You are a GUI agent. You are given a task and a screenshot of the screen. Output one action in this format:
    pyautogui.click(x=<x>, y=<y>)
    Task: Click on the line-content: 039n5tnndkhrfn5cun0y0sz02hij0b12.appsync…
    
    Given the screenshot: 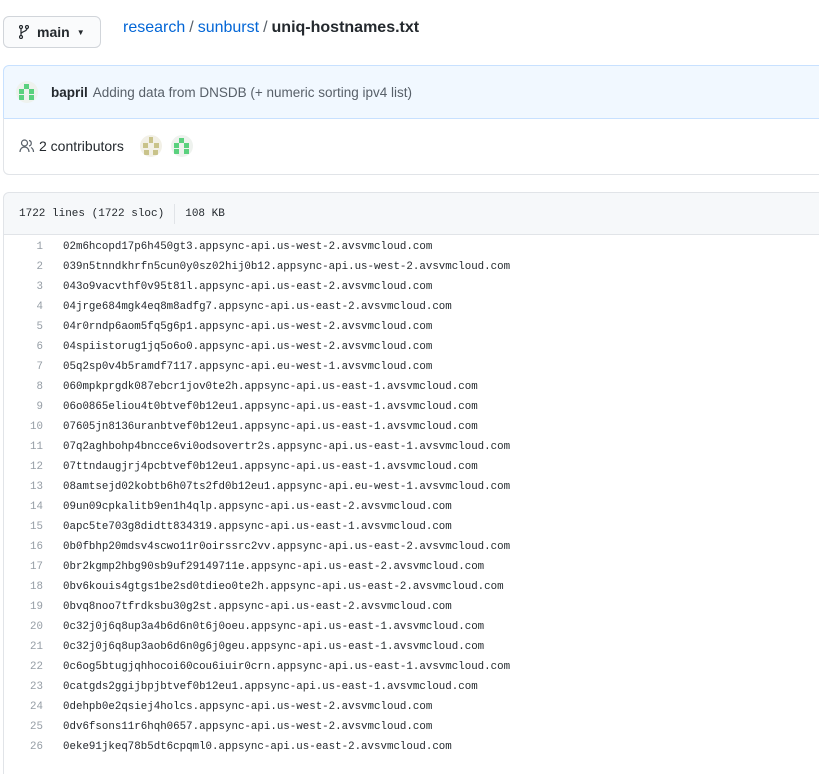 What is the action you would take?
    pyautogui.click(x=287, y=267)
    